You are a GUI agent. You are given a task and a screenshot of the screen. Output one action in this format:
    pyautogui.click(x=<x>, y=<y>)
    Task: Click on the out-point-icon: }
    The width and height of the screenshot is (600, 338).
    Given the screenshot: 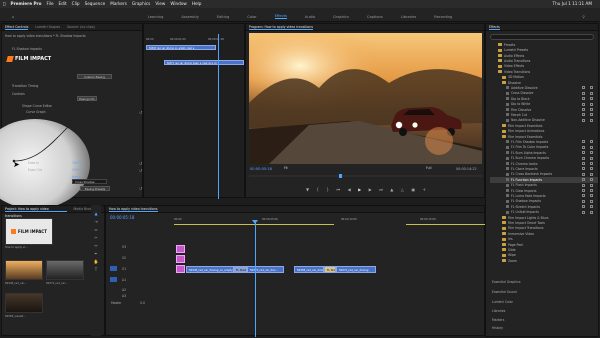 What is the action you would take?
    pyautogui.click(x=328, y=189)
    